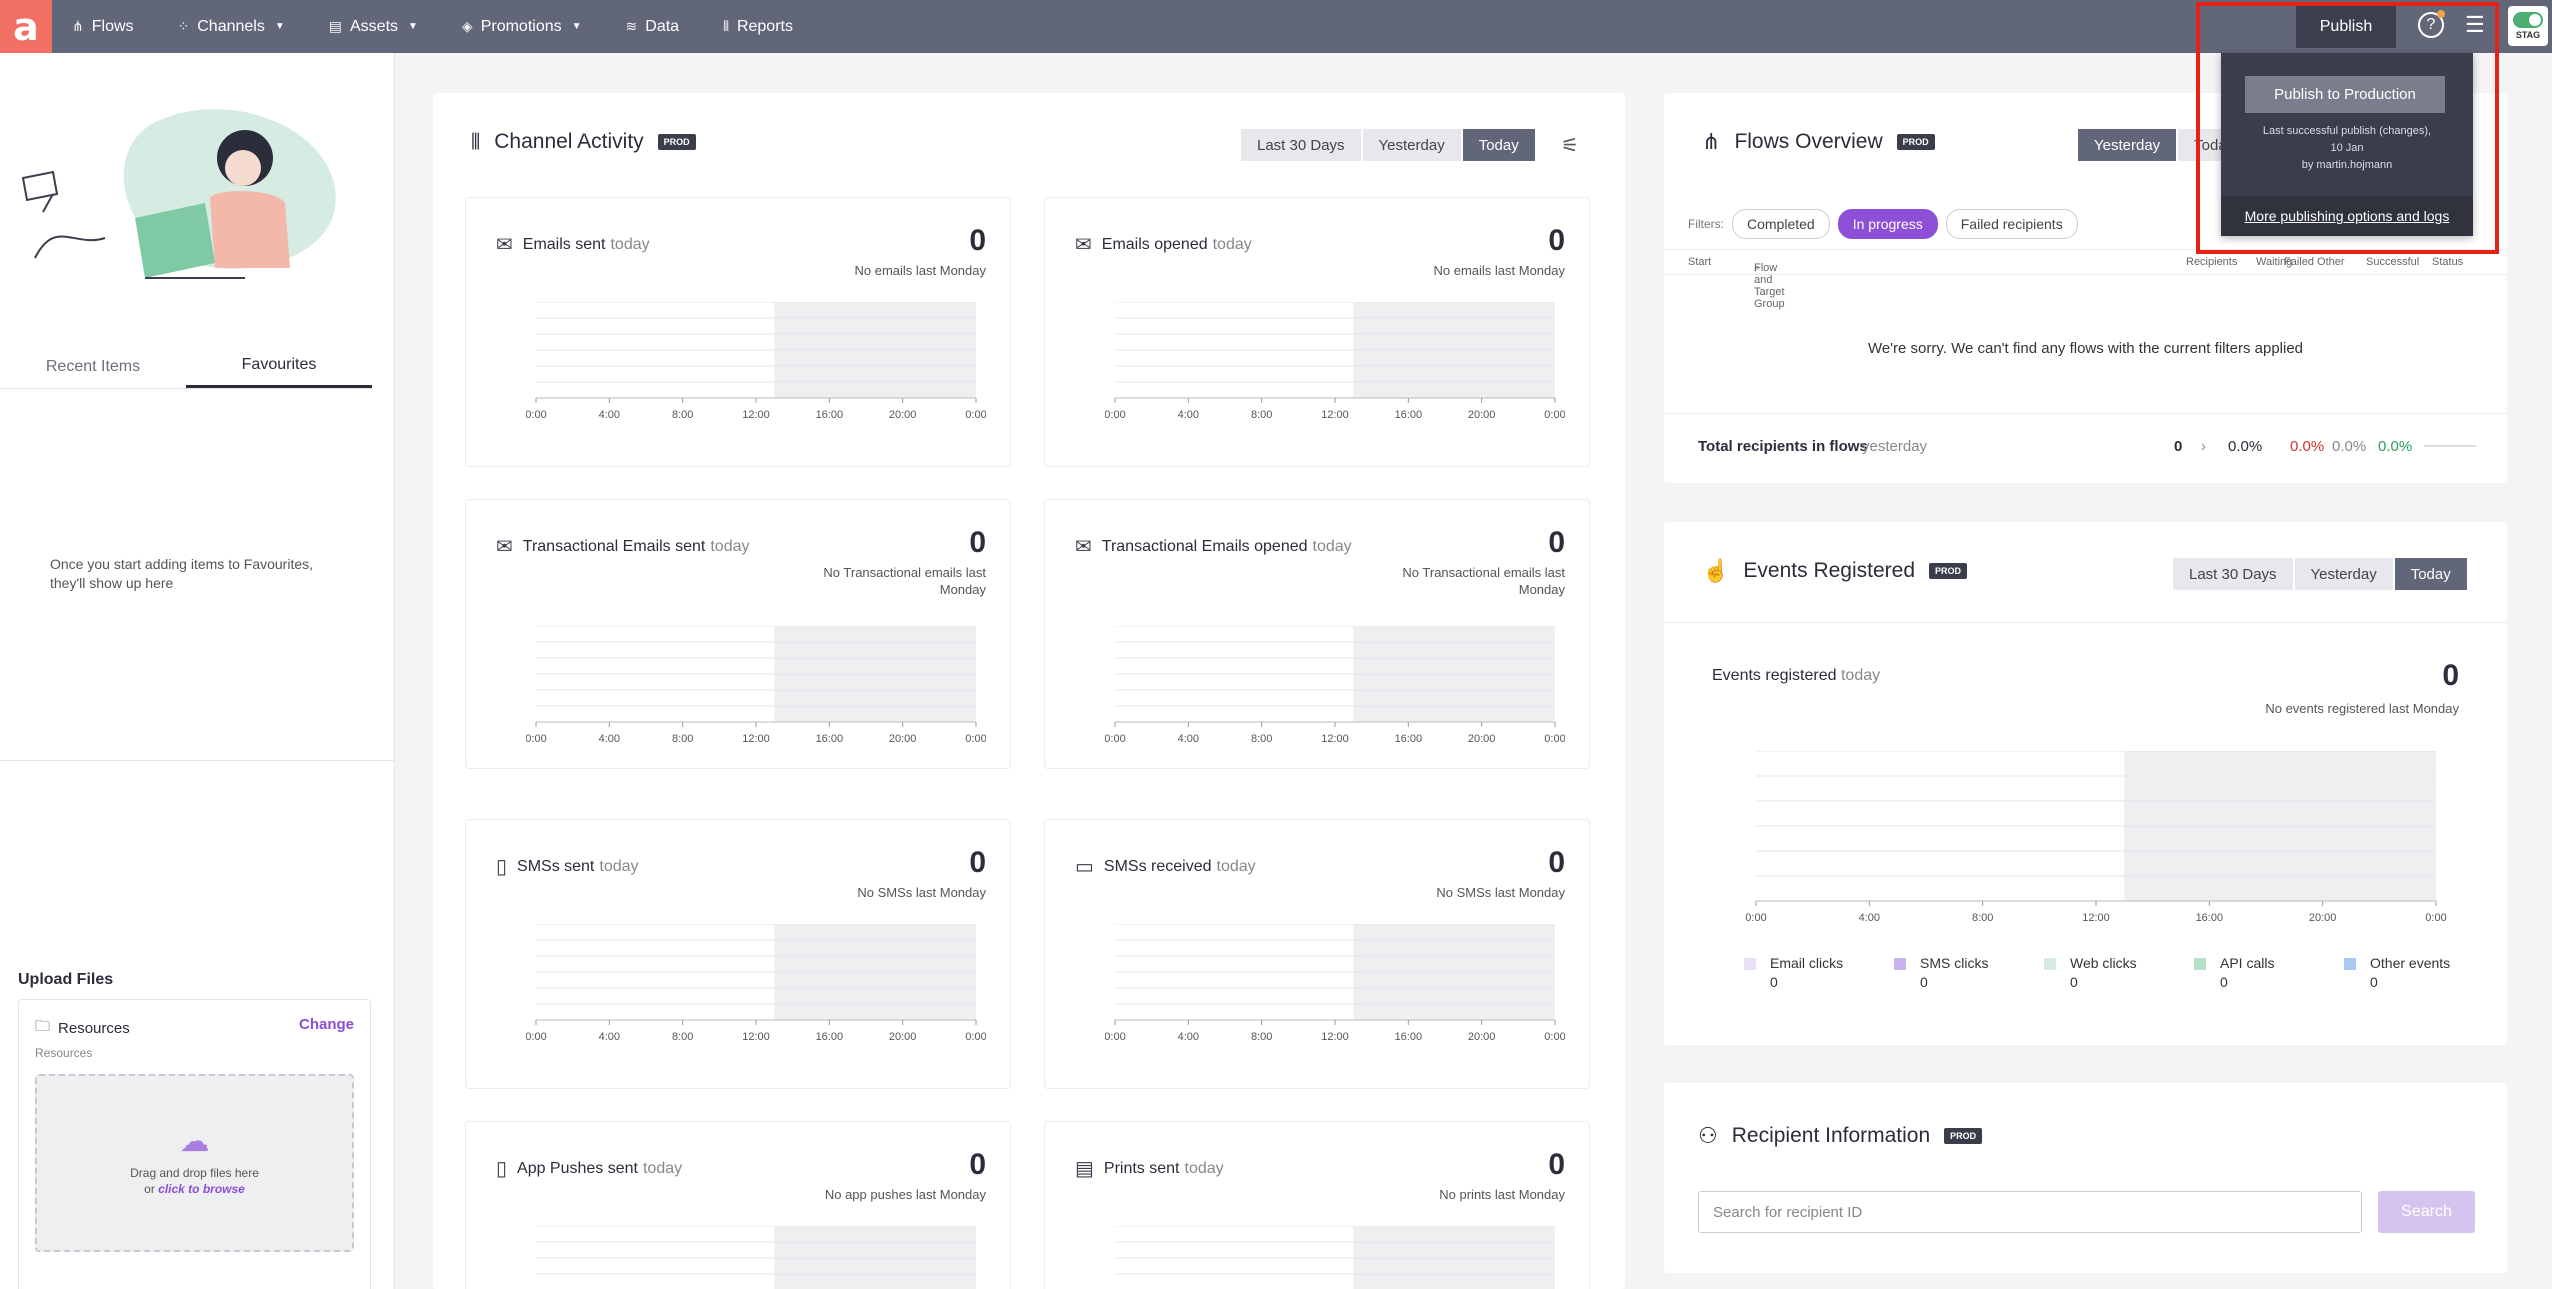 The image size is (2552, 1289). What do you see at coordinates (26, 26) in the screenshot?
I see `app-logo: a` at bounding box center [26, 26].